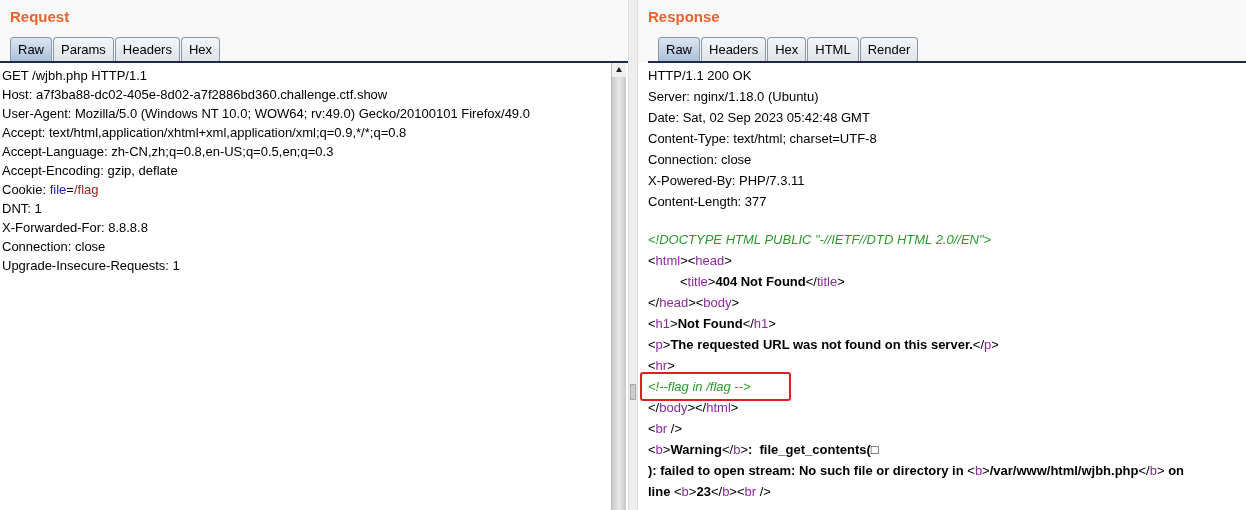 Image resolution: width=1246 pixels, height=510 pixels. I want to click on code-line: line <b>23</b><br />, so click(709, 492).